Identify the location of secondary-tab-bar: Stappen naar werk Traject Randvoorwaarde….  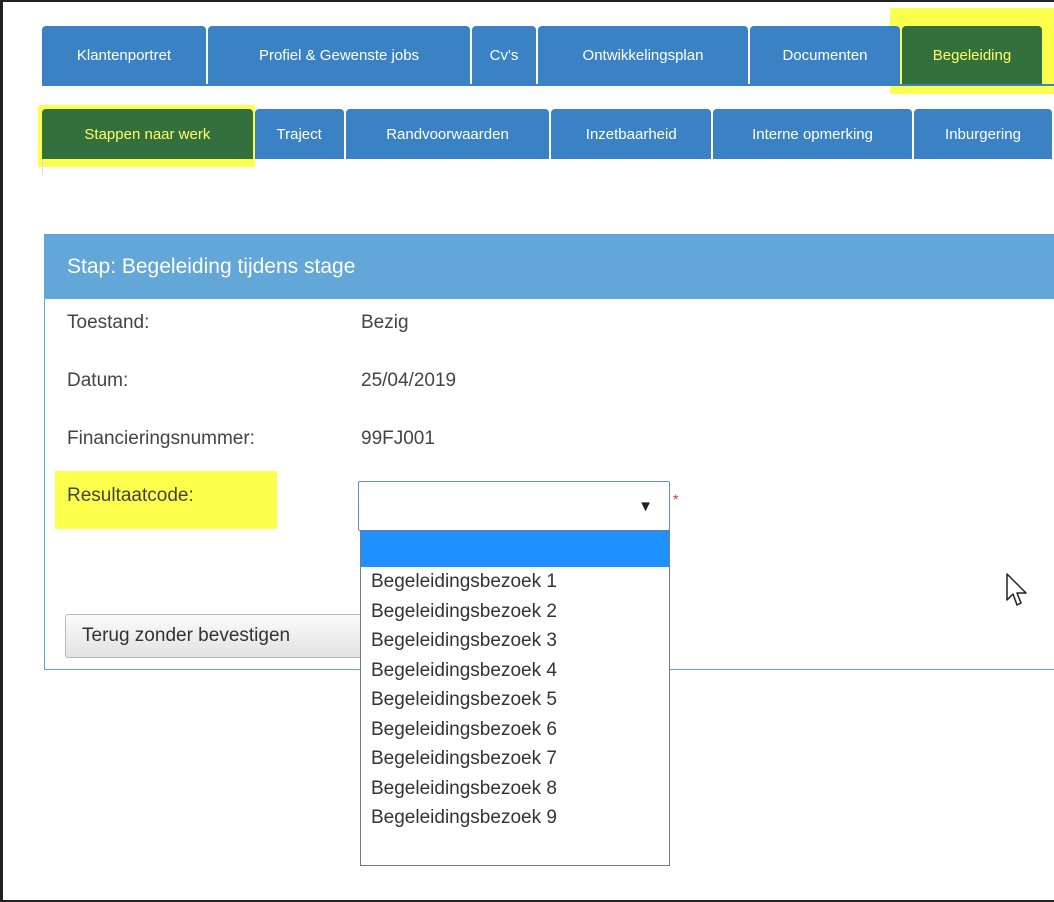
(546, 140).